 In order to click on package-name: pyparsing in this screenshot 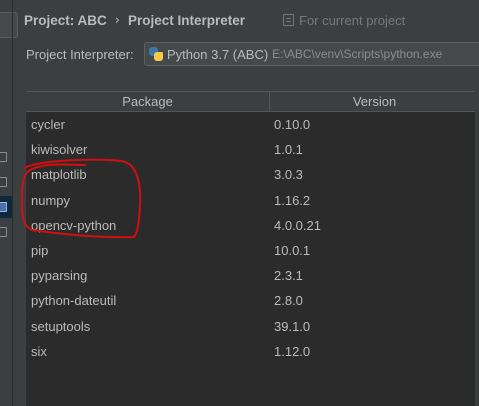, I will do `click(59, 276)`.